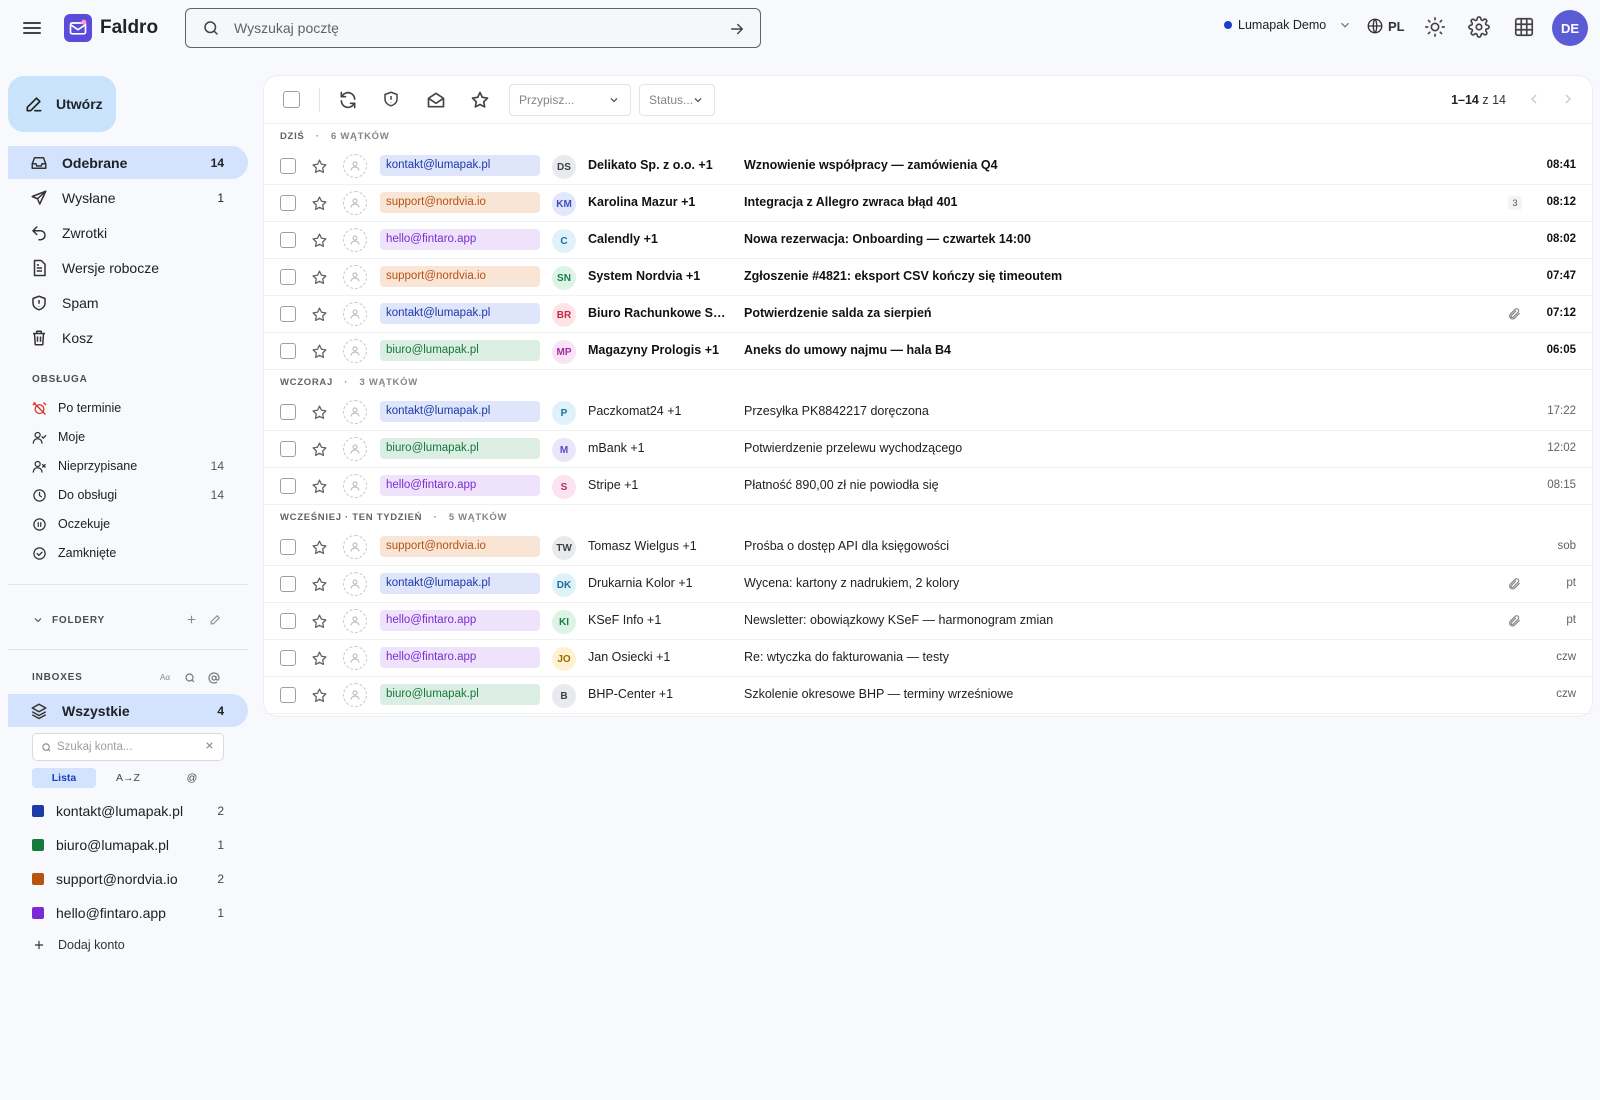 This screenshot has width=1600, height=1100. I want to click on mark-read-envelope-icon, so click(436, 100).